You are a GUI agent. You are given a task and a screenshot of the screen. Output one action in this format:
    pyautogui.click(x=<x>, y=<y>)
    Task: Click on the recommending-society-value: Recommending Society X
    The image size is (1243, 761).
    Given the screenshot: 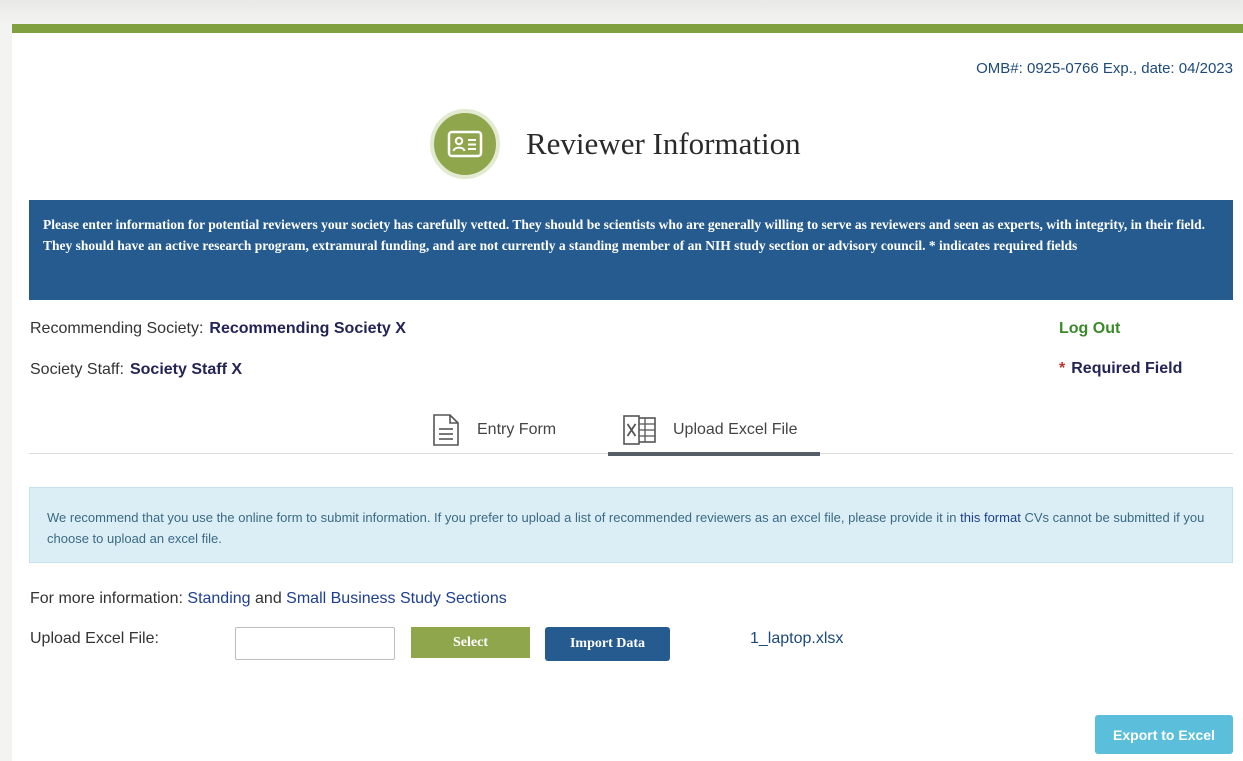 What is the action you would take?
    pyautogui.click(x=307, y=328)
    